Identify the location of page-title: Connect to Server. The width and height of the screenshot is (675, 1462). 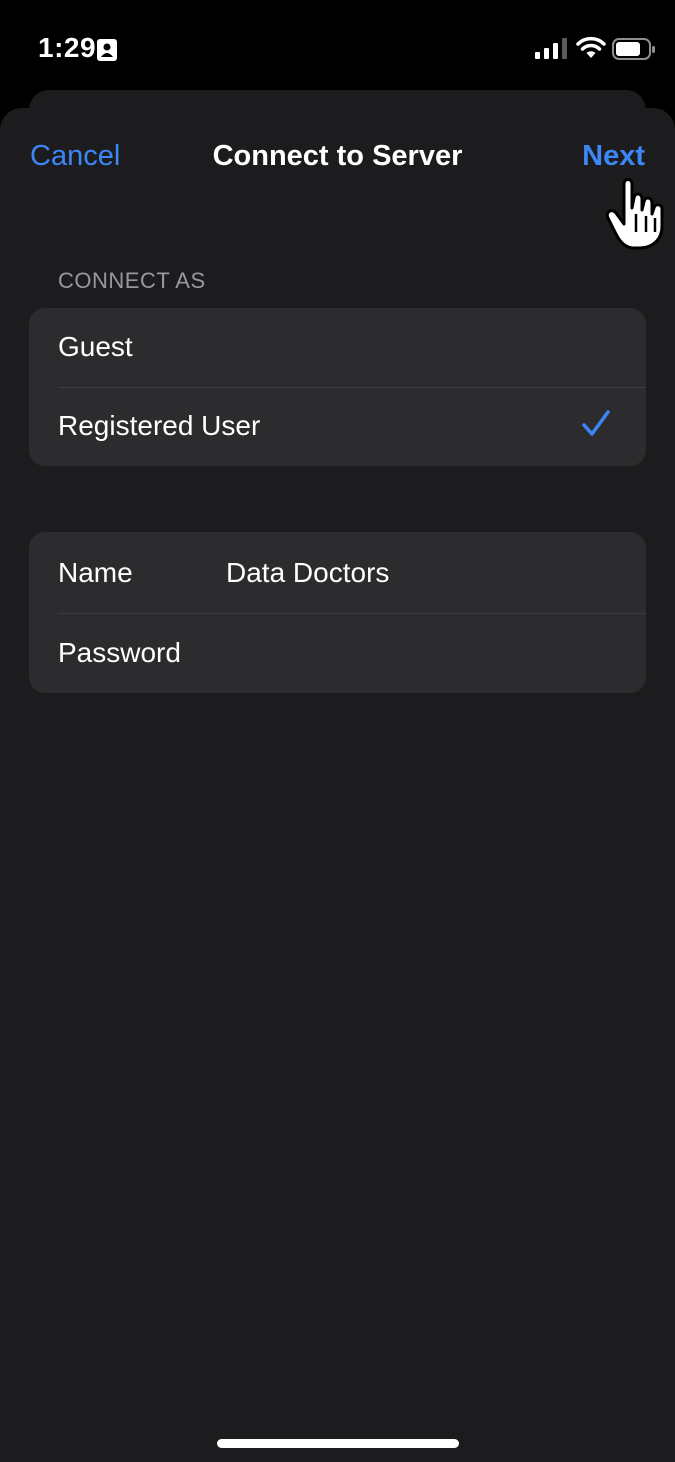
(337, 156).